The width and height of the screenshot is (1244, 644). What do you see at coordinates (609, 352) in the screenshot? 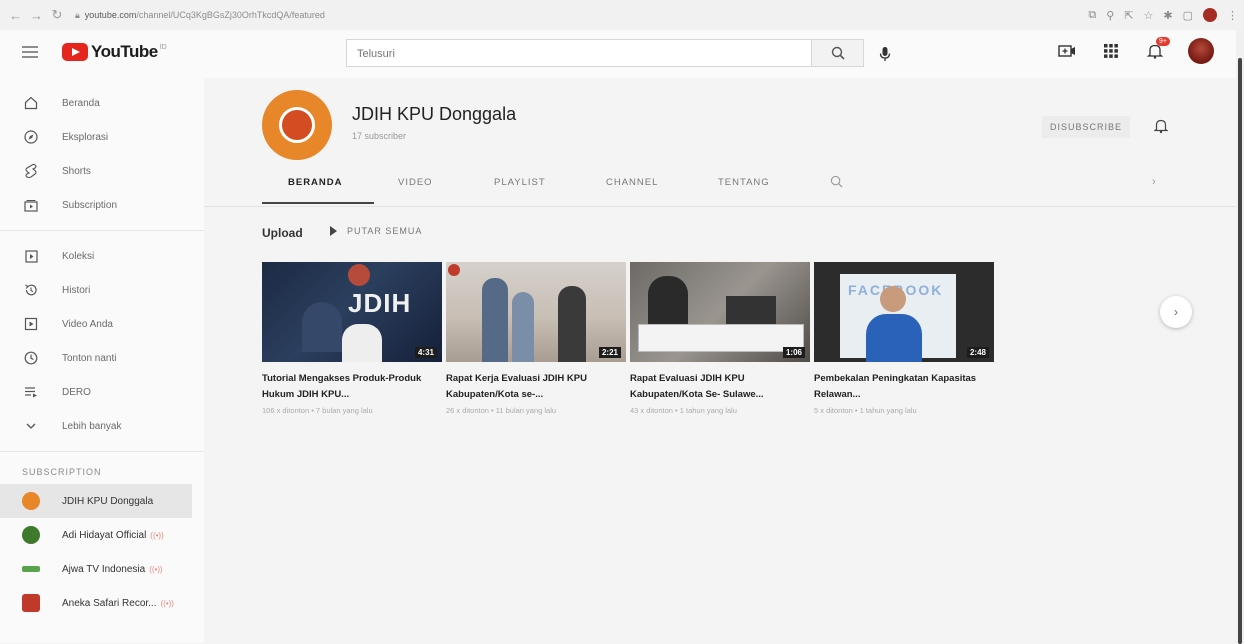
I see `video-duration: 2:21` at bounding box center [609, 352].